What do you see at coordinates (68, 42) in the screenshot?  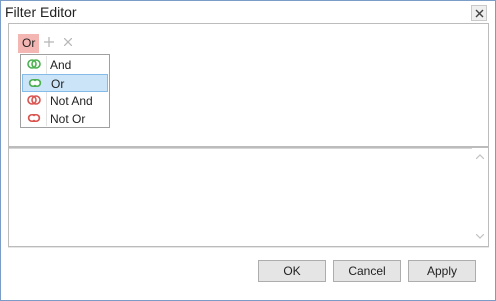 I see `remove-group-icon` at bounding box center [68, 42].